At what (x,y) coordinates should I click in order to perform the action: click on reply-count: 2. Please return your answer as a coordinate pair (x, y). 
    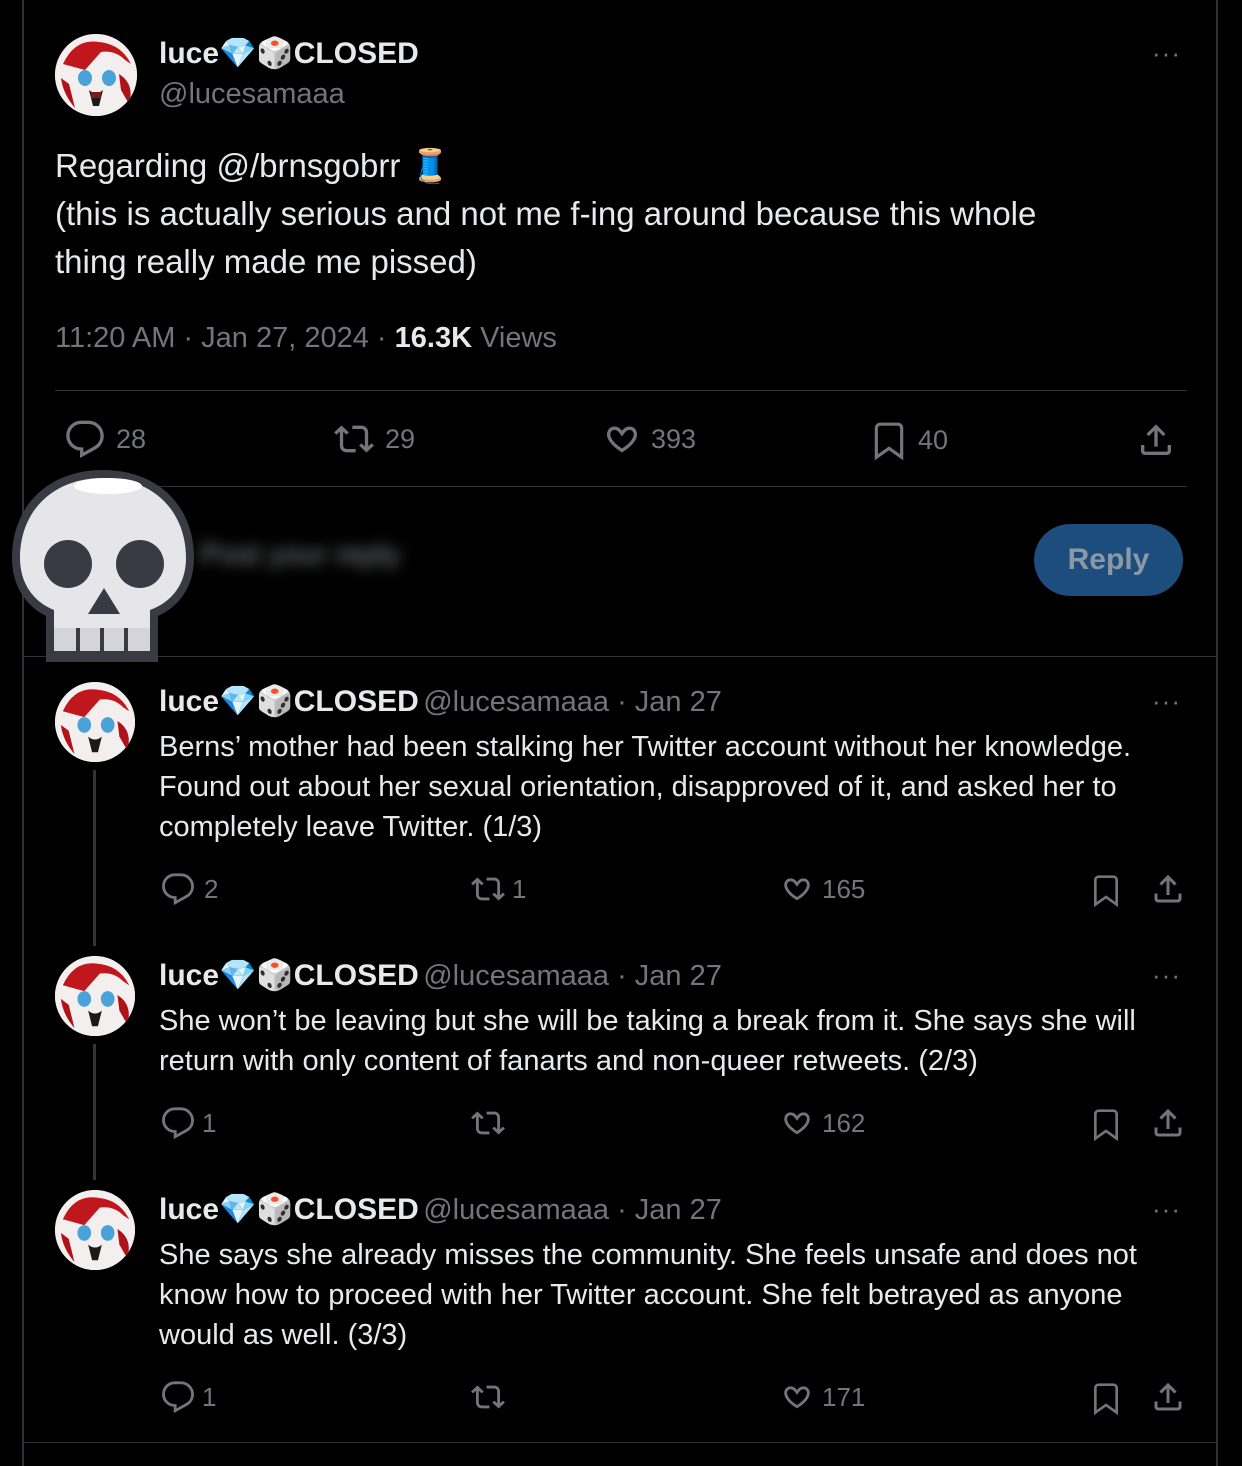
    Looking at the image, I should click on (211, 888).